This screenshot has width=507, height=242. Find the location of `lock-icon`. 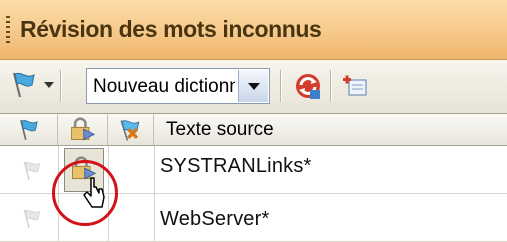

lock-icon is located at coordinates (83, 129).